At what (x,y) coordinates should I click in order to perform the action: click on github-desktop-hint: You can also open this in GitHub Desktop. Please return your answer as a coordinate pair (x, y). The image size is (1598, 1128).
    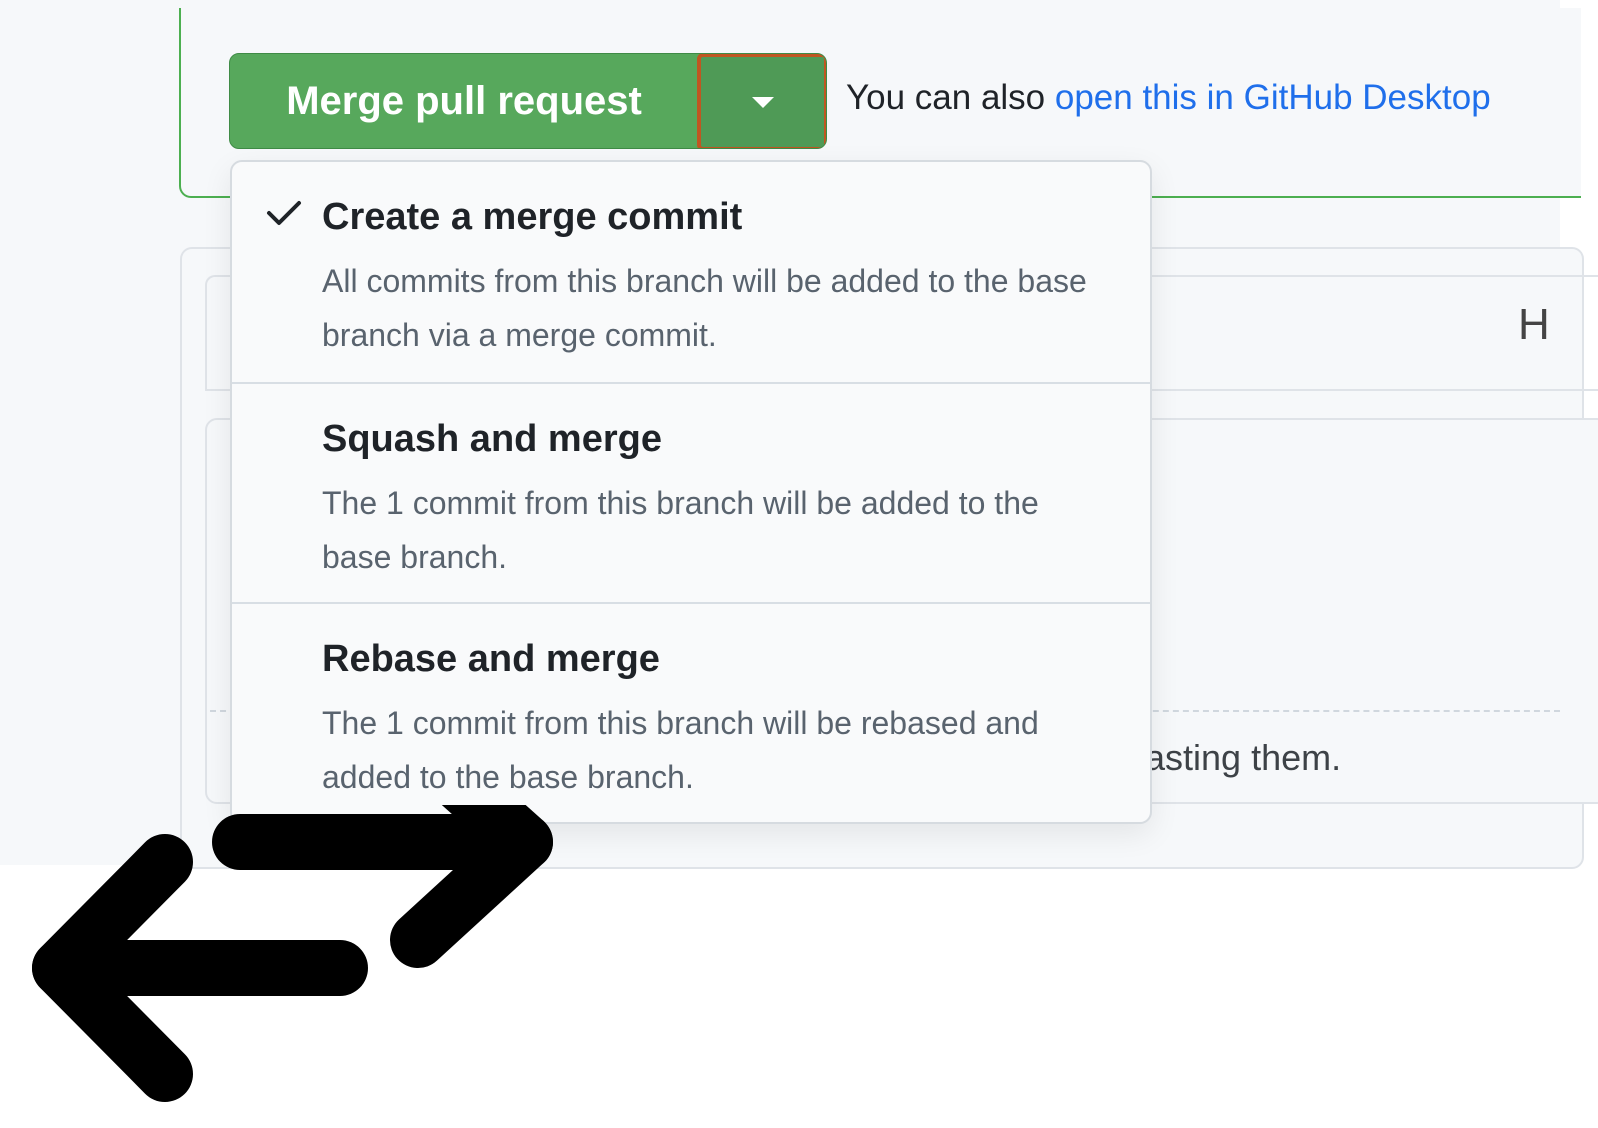
    Looking at the image, I should click on (1168, 98).